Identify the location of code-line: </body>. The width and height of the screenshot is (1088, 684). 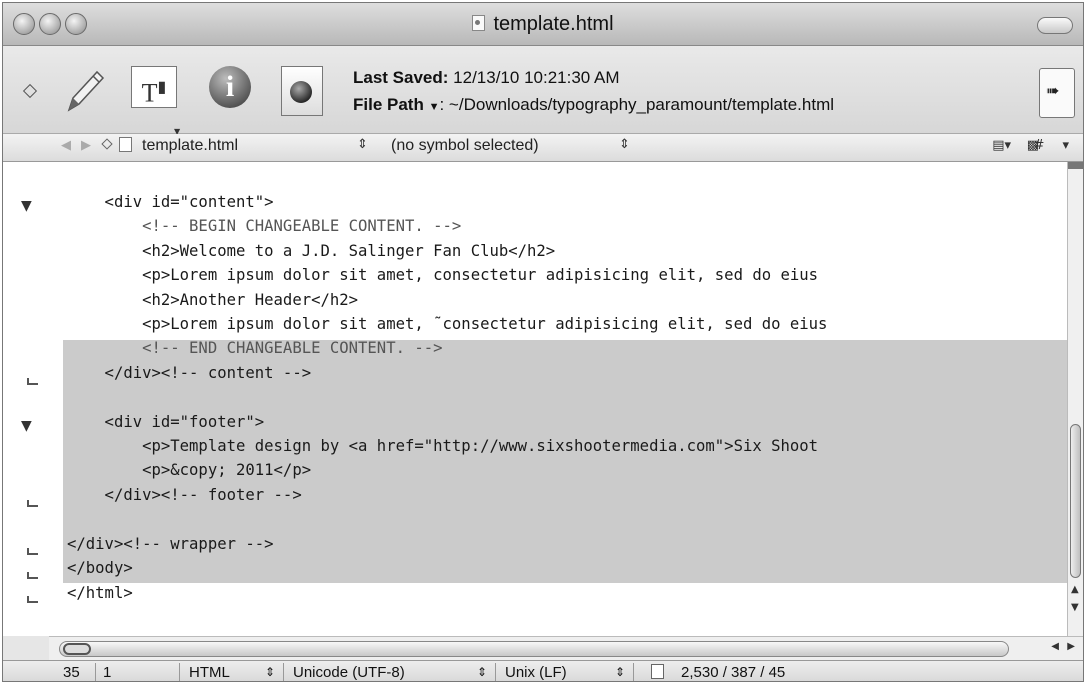
(100, 568).